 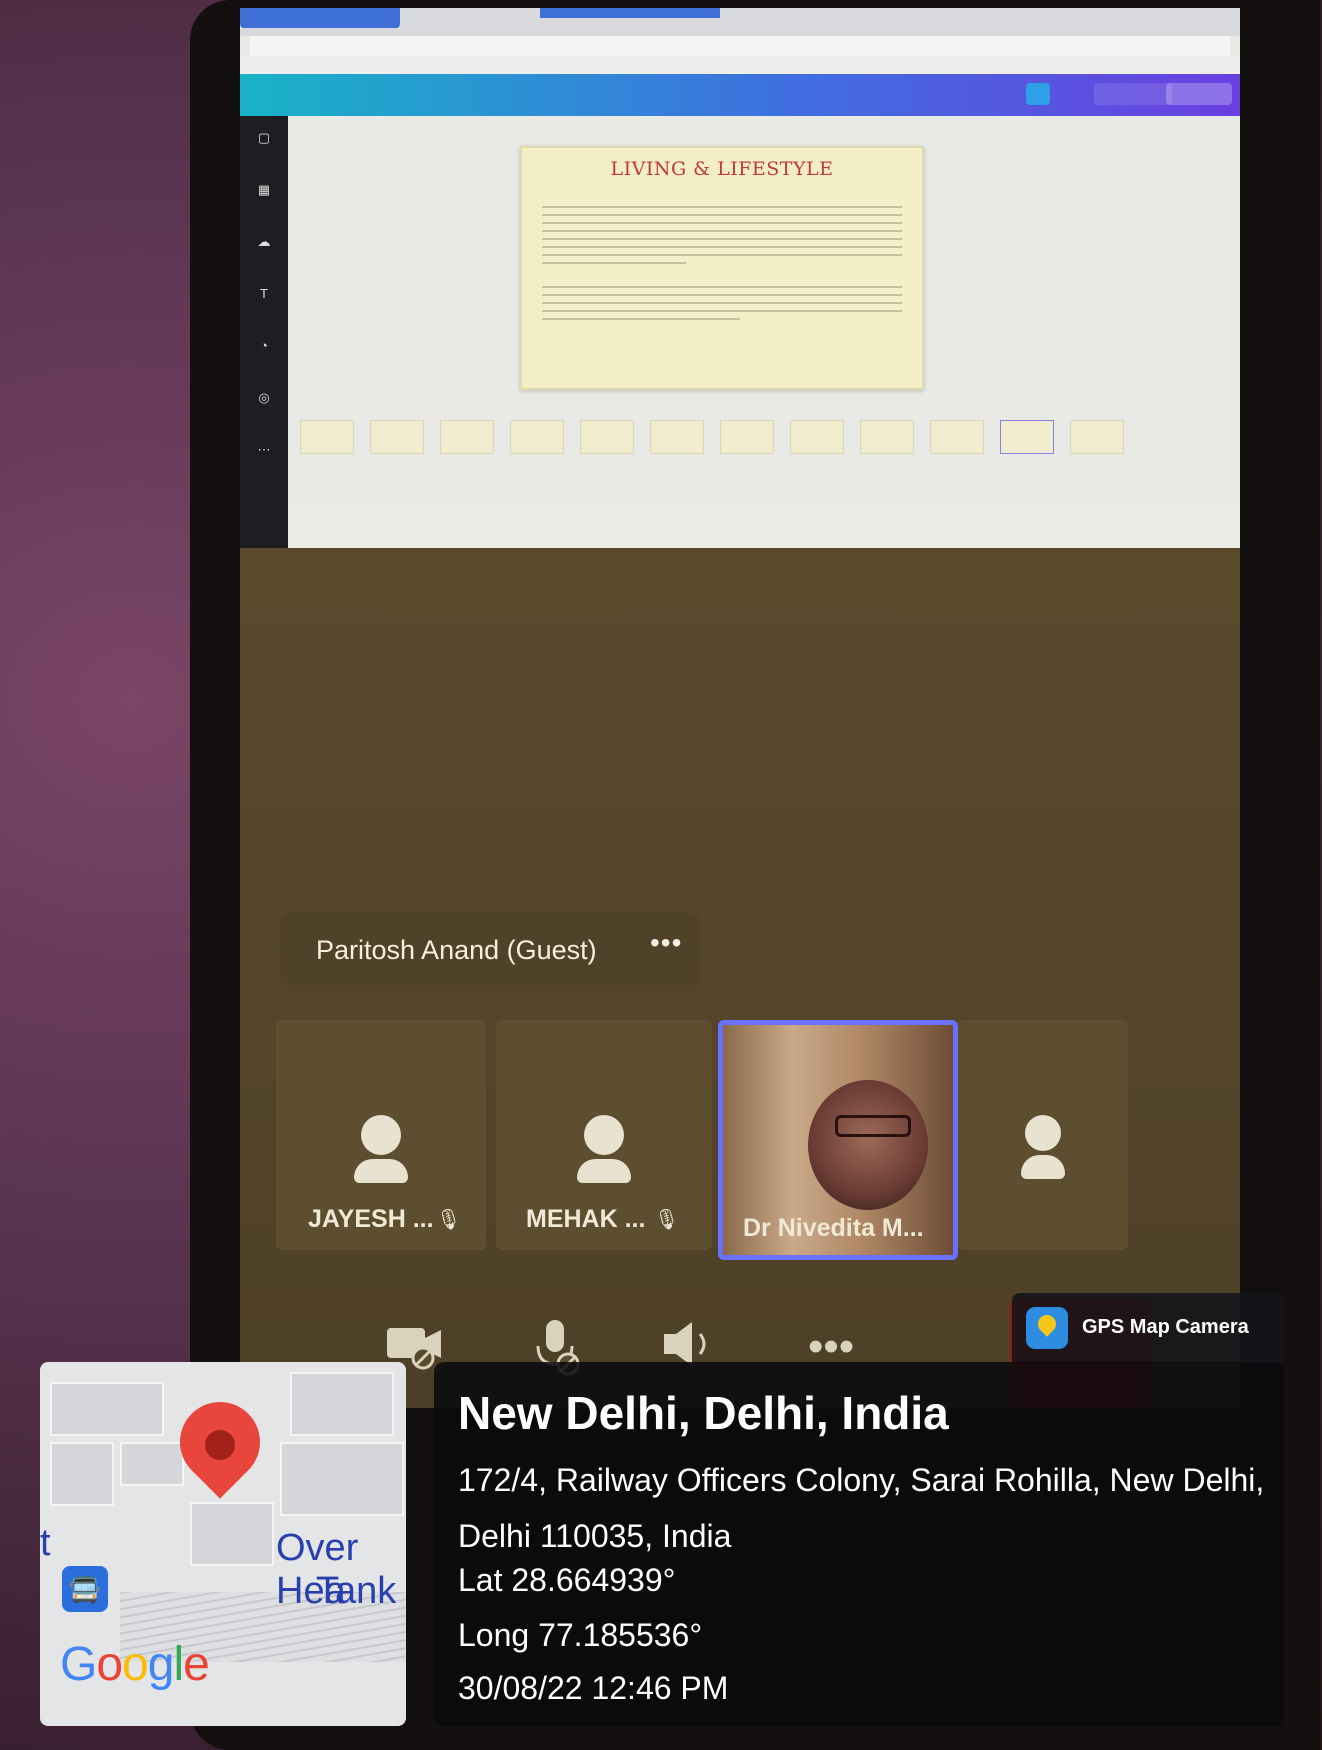 What do you see at coordinates (1165, 1327) in the screenshot?
I see `app-name: GPS Map Camera` at bounding box center [1165, 1327].